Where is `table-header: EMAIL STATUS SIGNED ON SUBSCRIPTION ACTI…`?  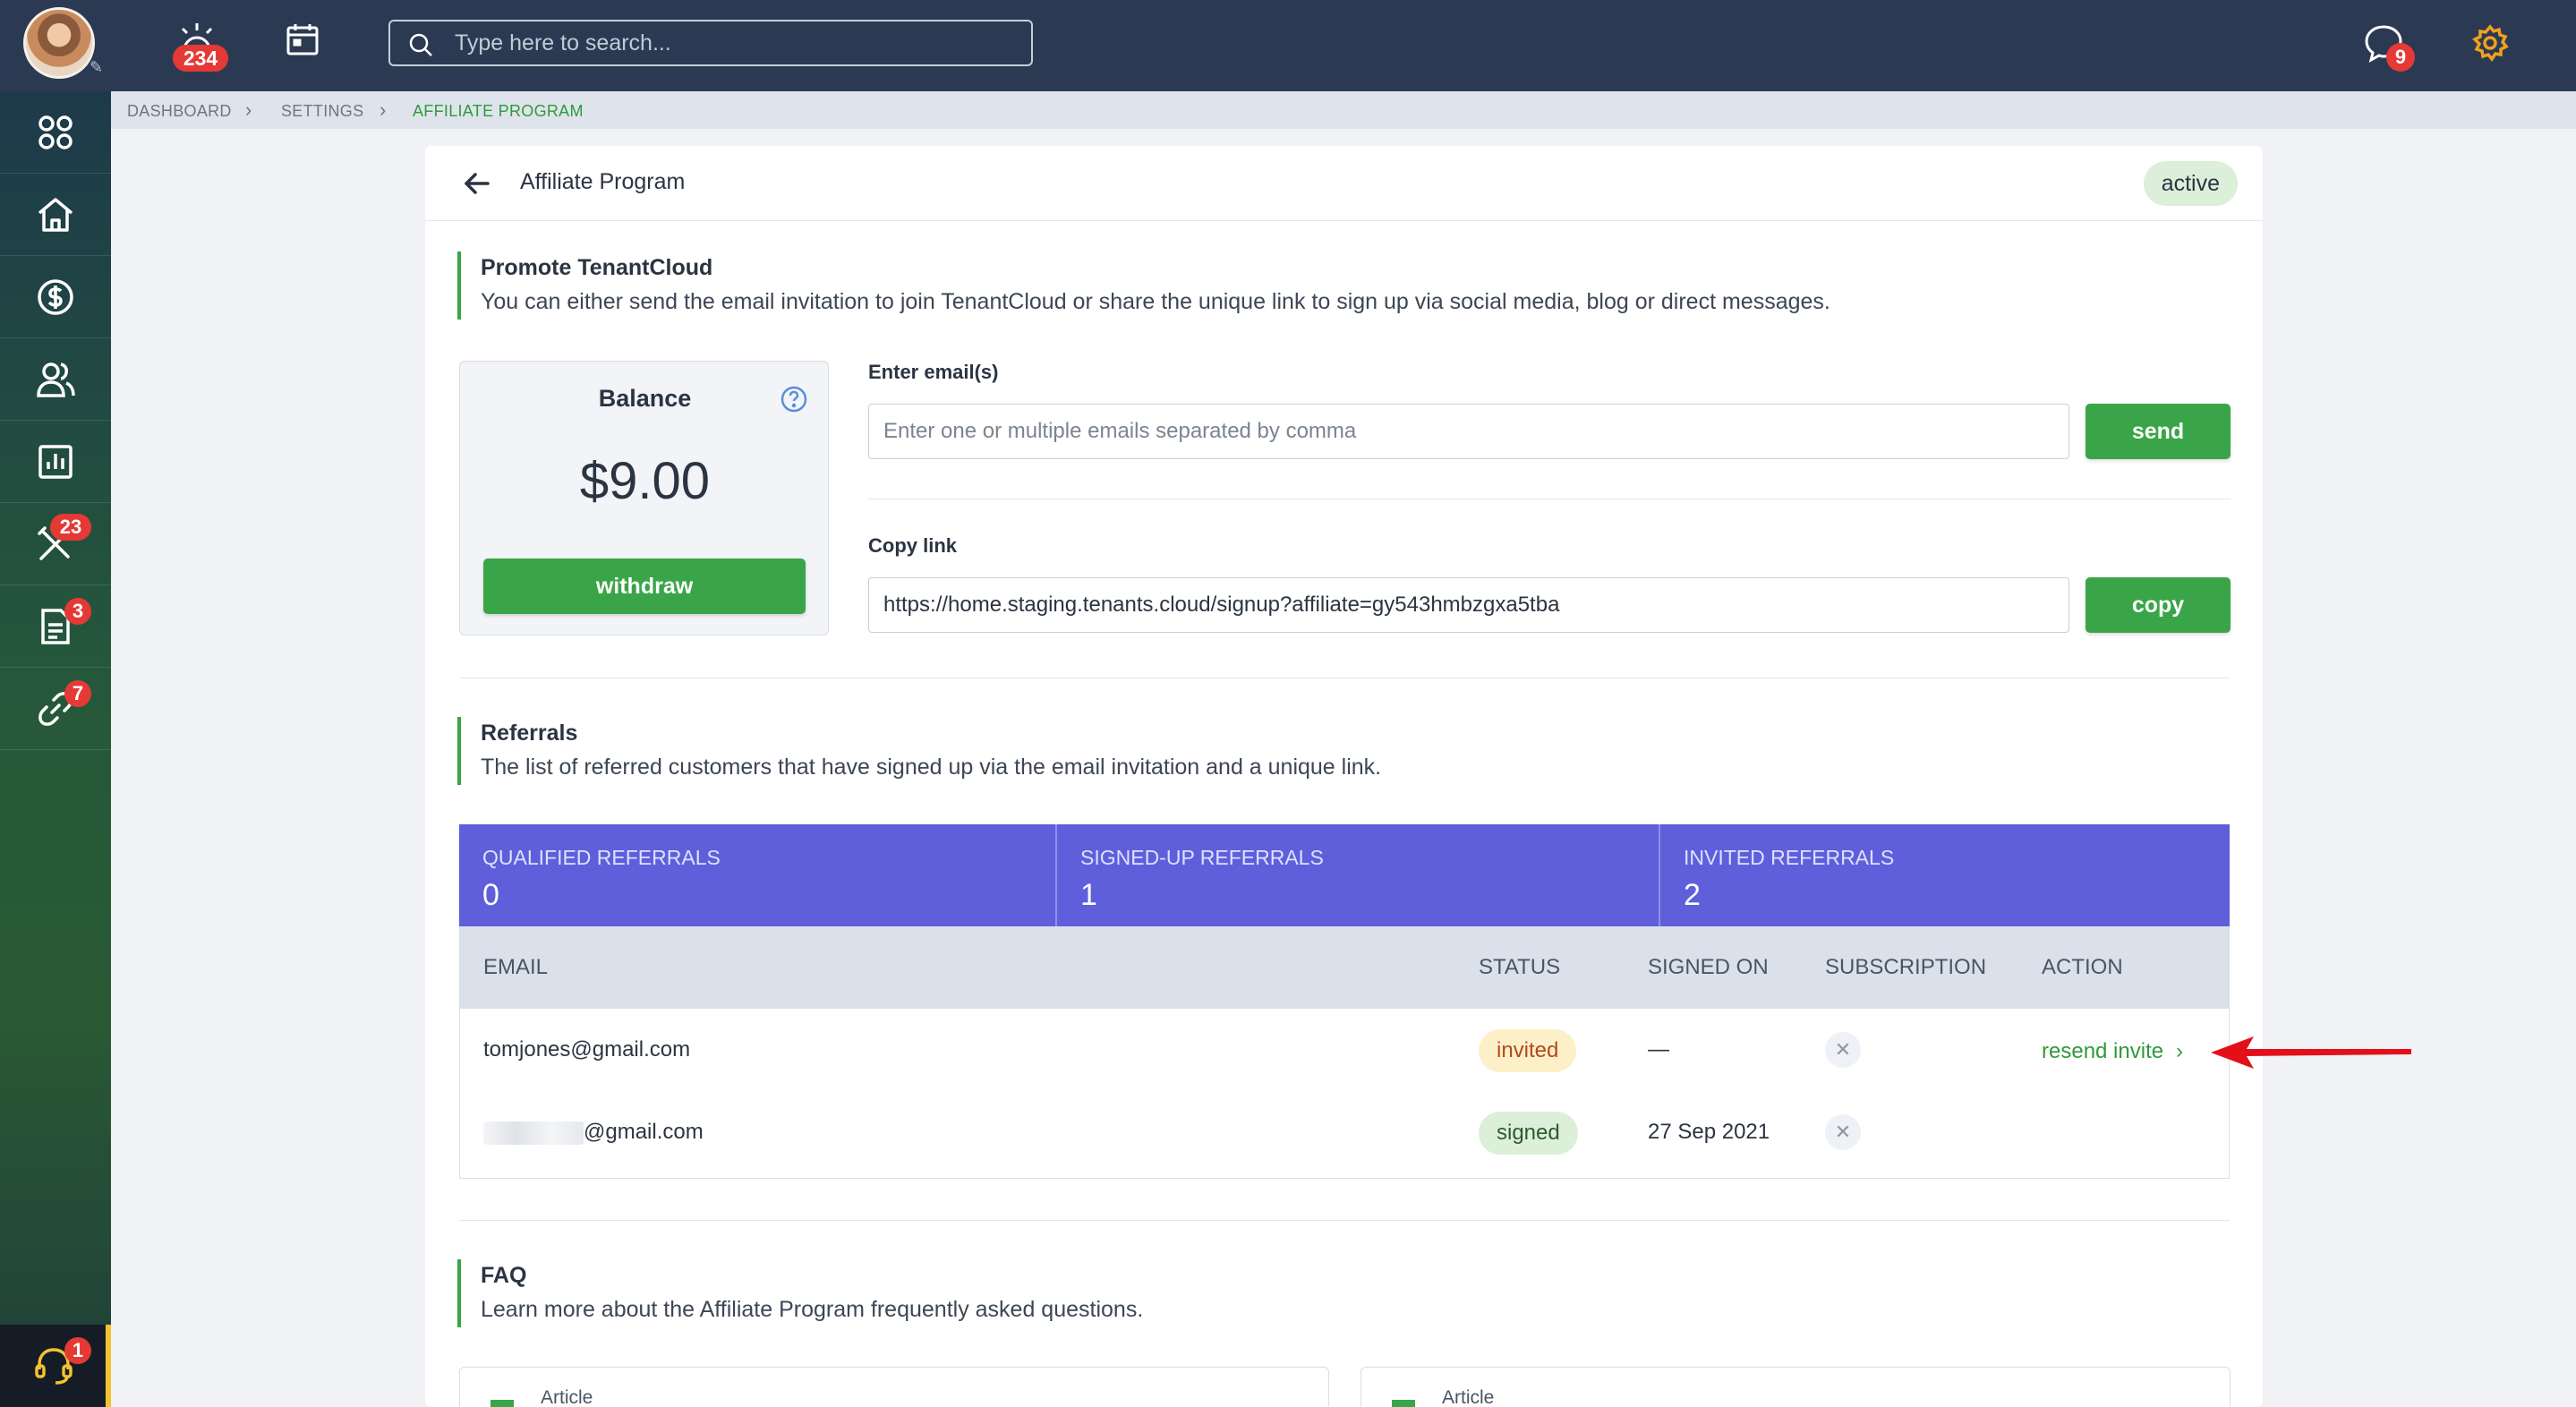 table-header: EMAIL STATUS SIGNED ON SUBSCRIPTION ACTI… is located at coordinates (1344, 967).